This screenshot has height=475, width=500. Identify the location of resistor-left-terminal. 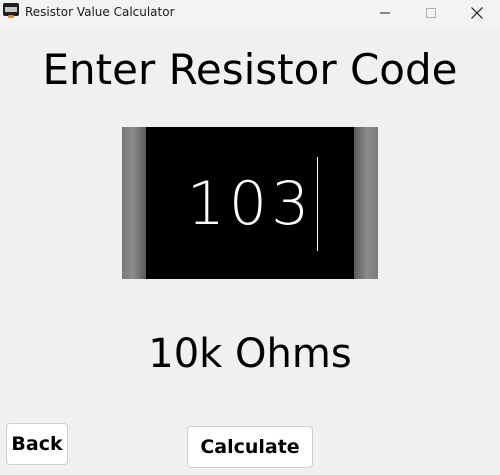
(134, 203).